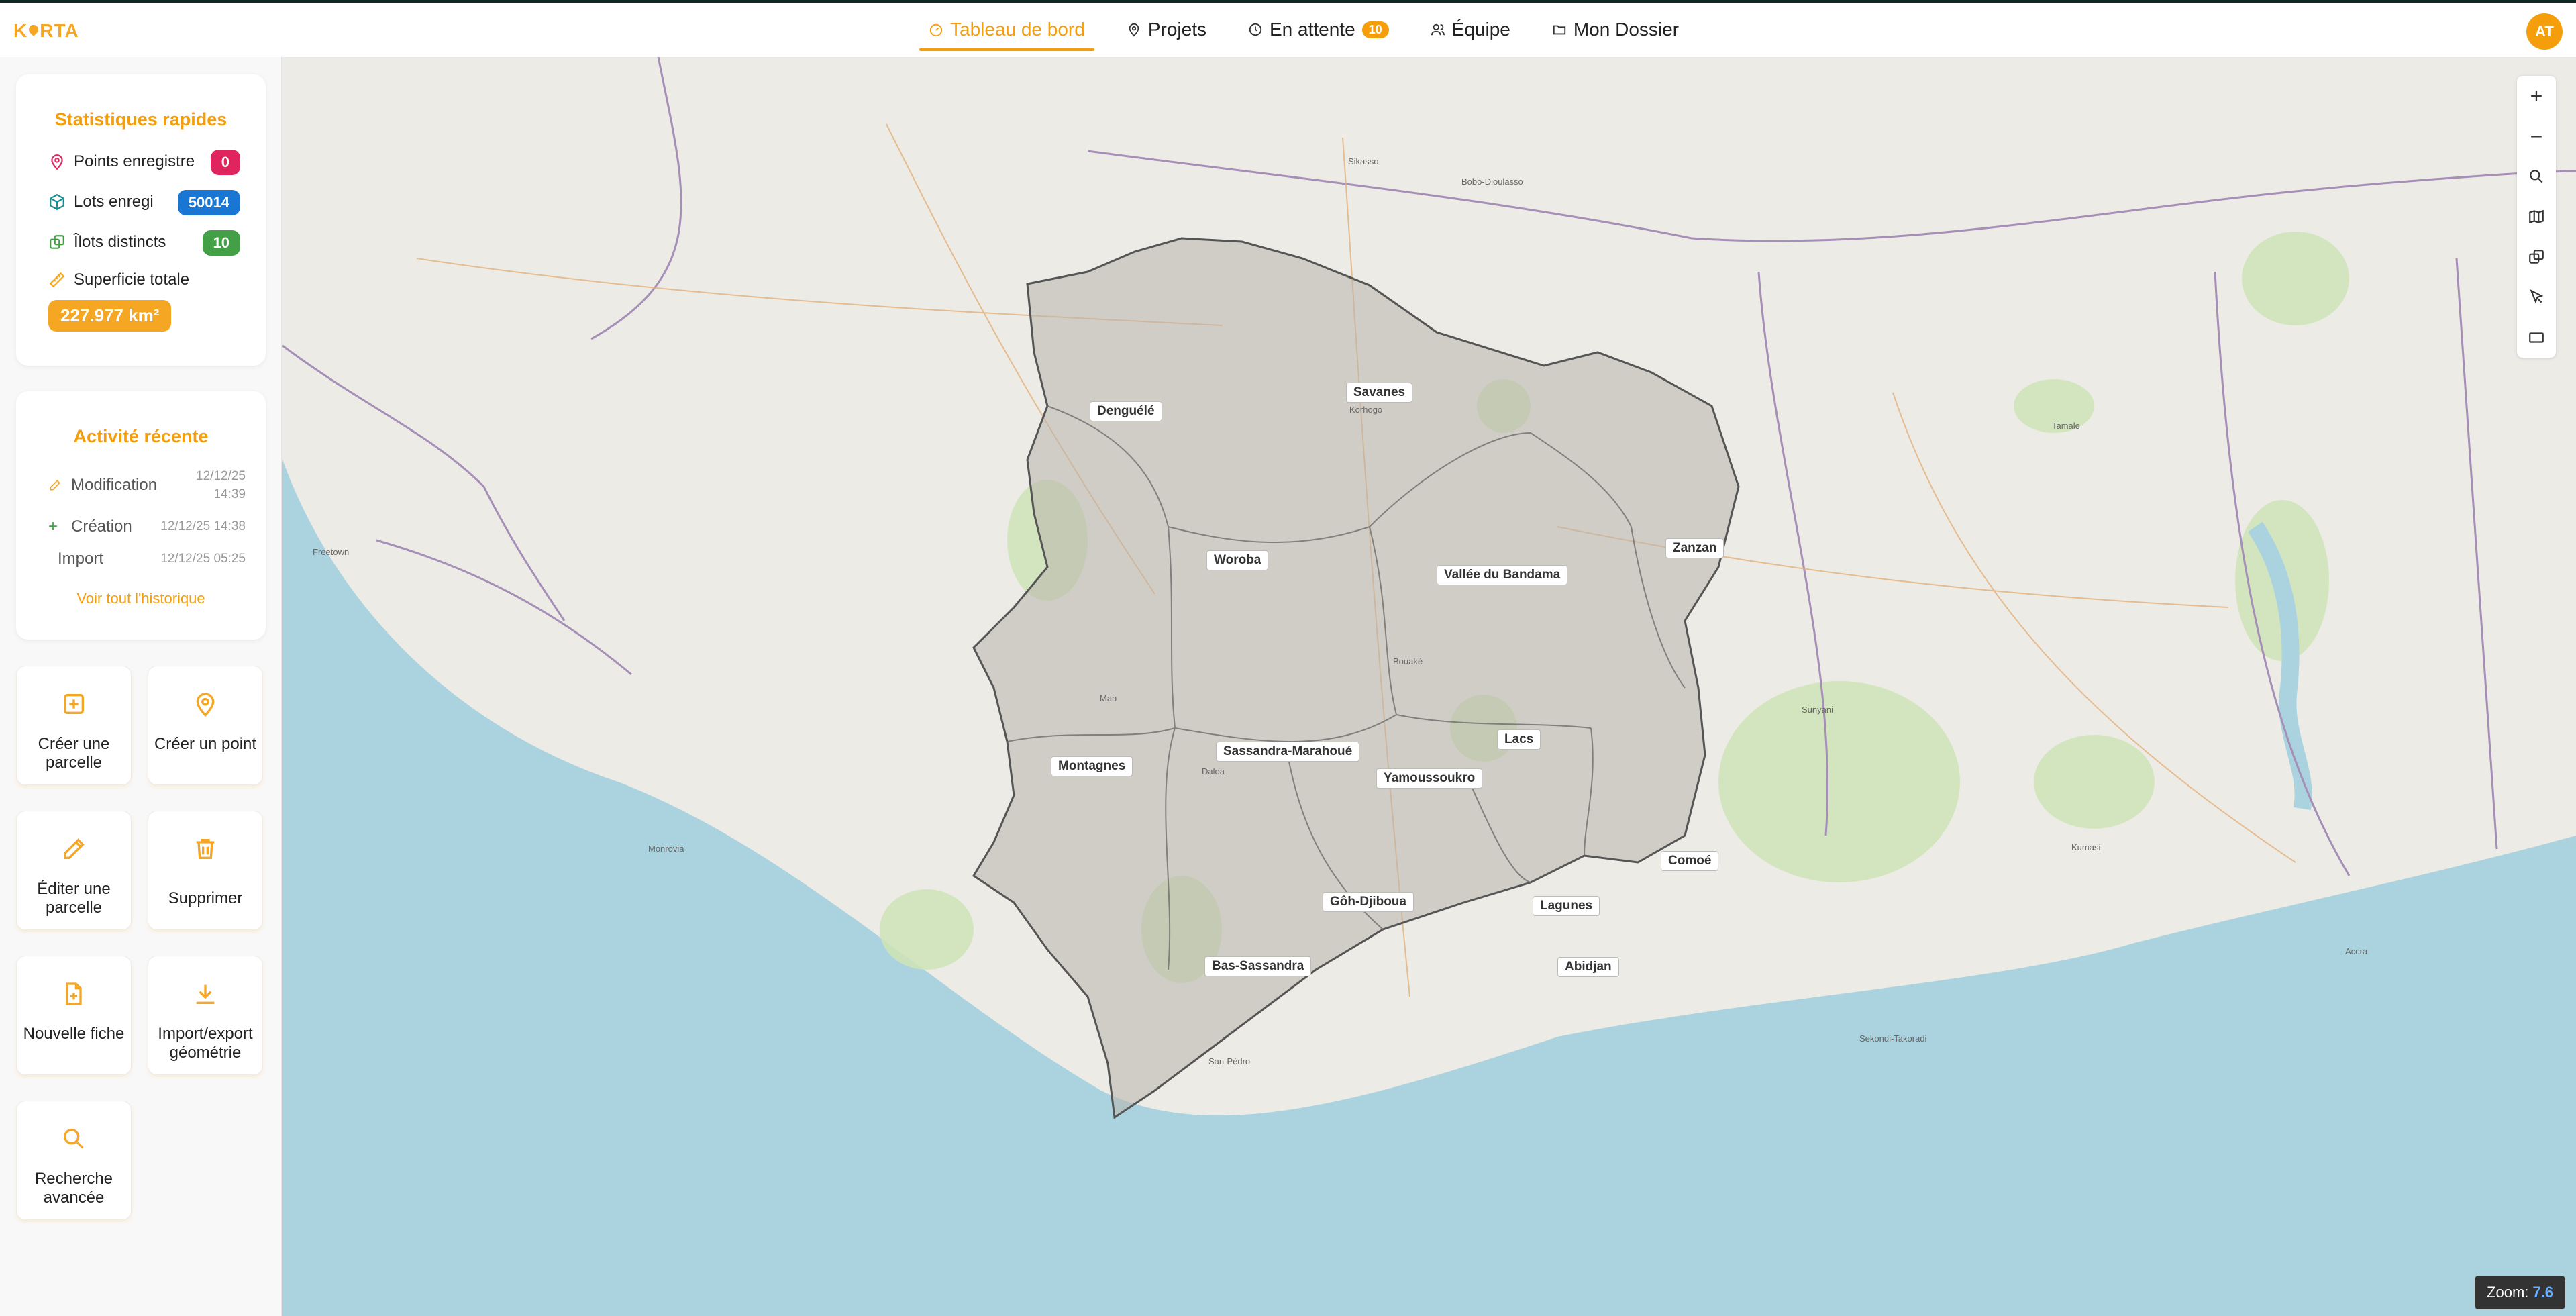  What do you see at coordinates (140, 119) in the screenshot?
I see `quick-stats-title: Statistiques rapides` at bounding box center [140, 119].